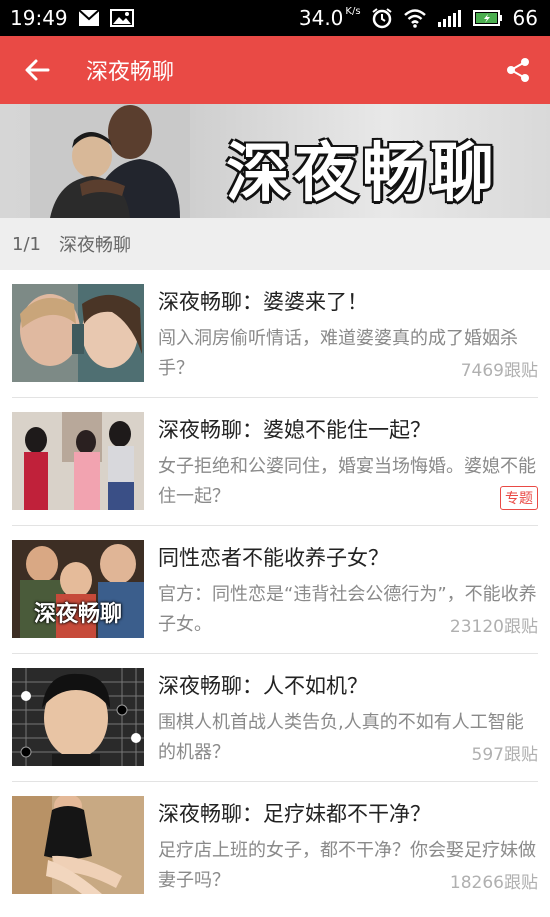  I want to click on status-bar: 19:49 34.0 K/s 66, so click(275, 18).